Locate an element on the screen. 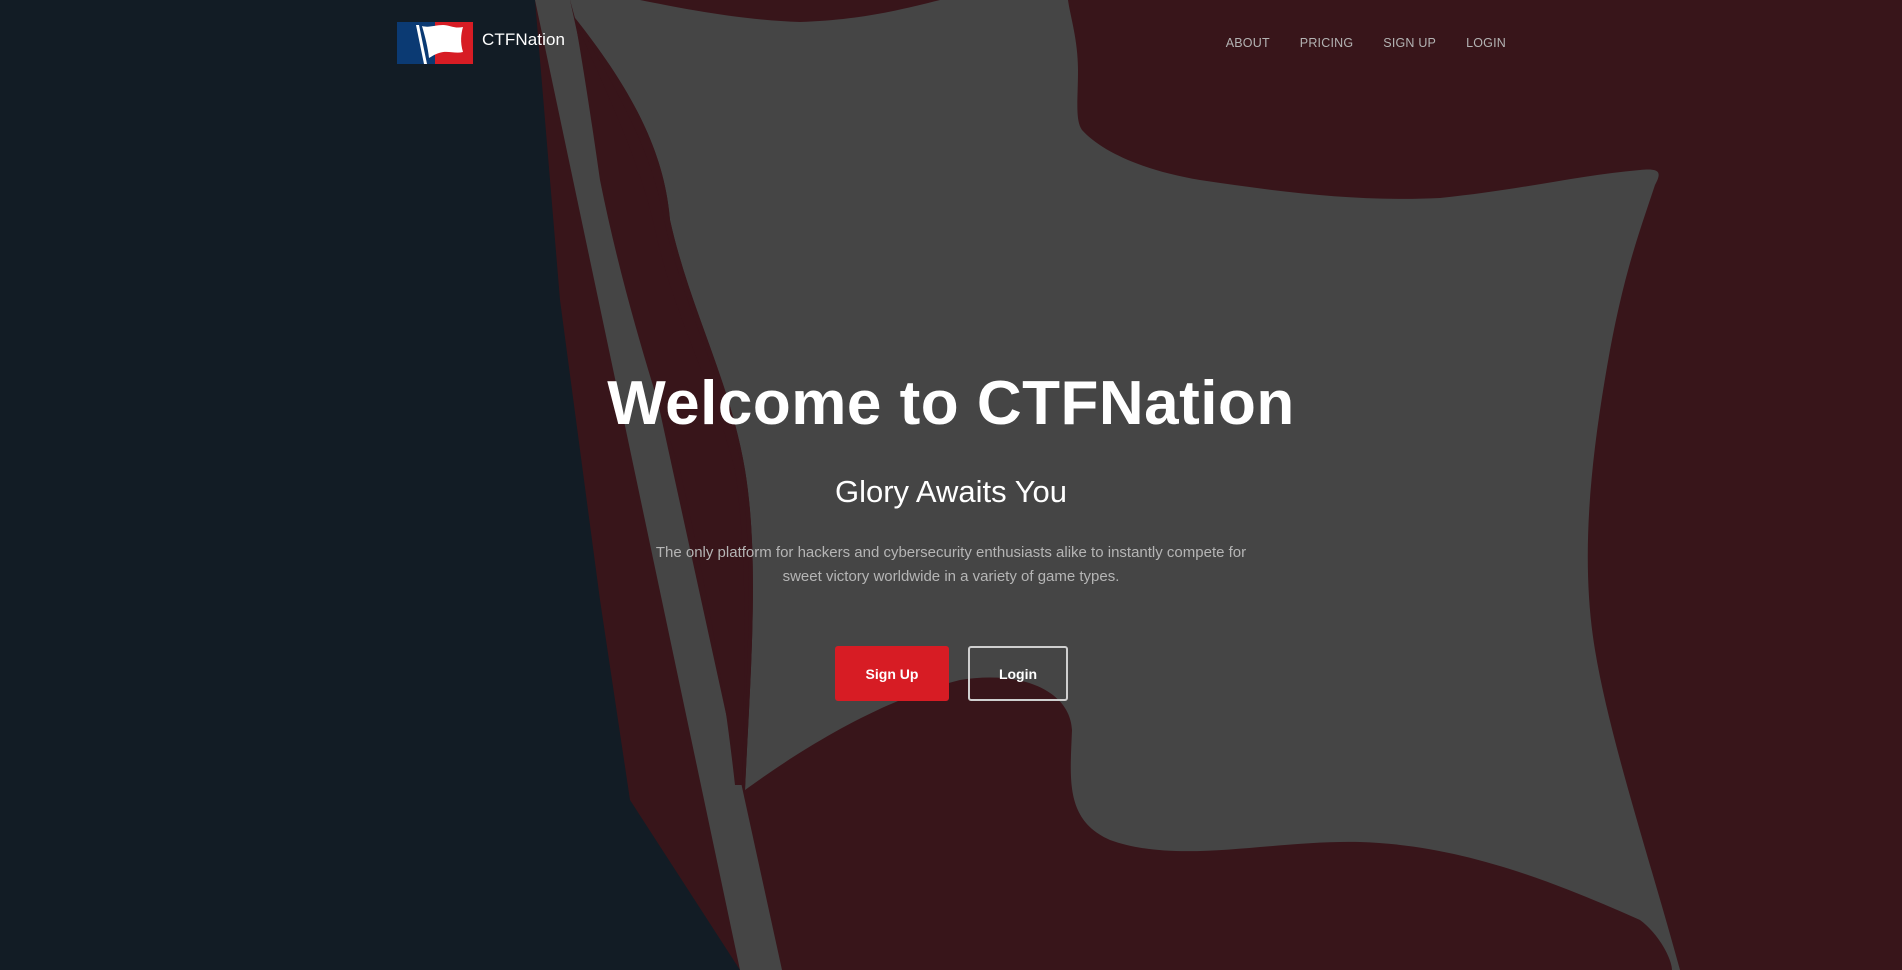 This screenshot has height=970, width=1902. sign-up-button: Sign Up is located at coordinates (892, 673).